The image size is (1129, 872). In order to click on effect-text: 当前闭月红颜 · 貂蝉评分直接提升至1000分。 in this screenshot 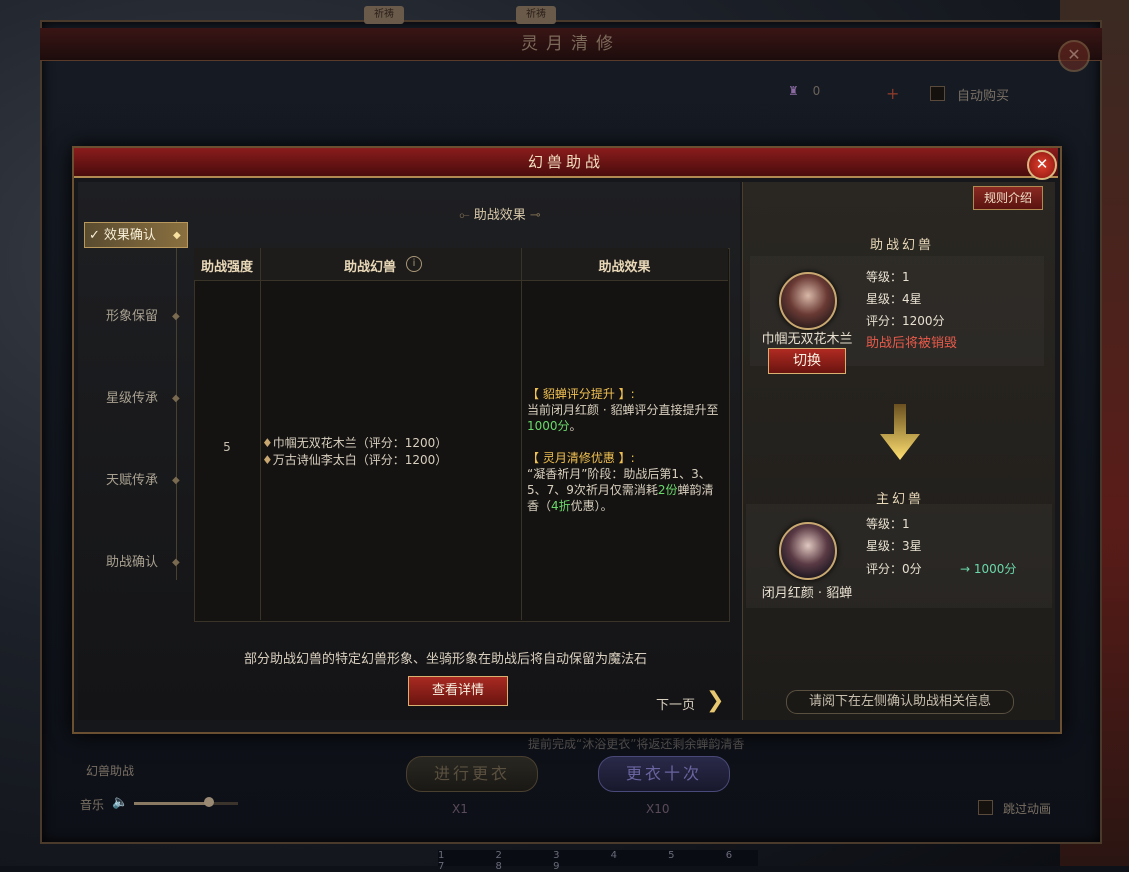, I will do `click(623, 418)`.